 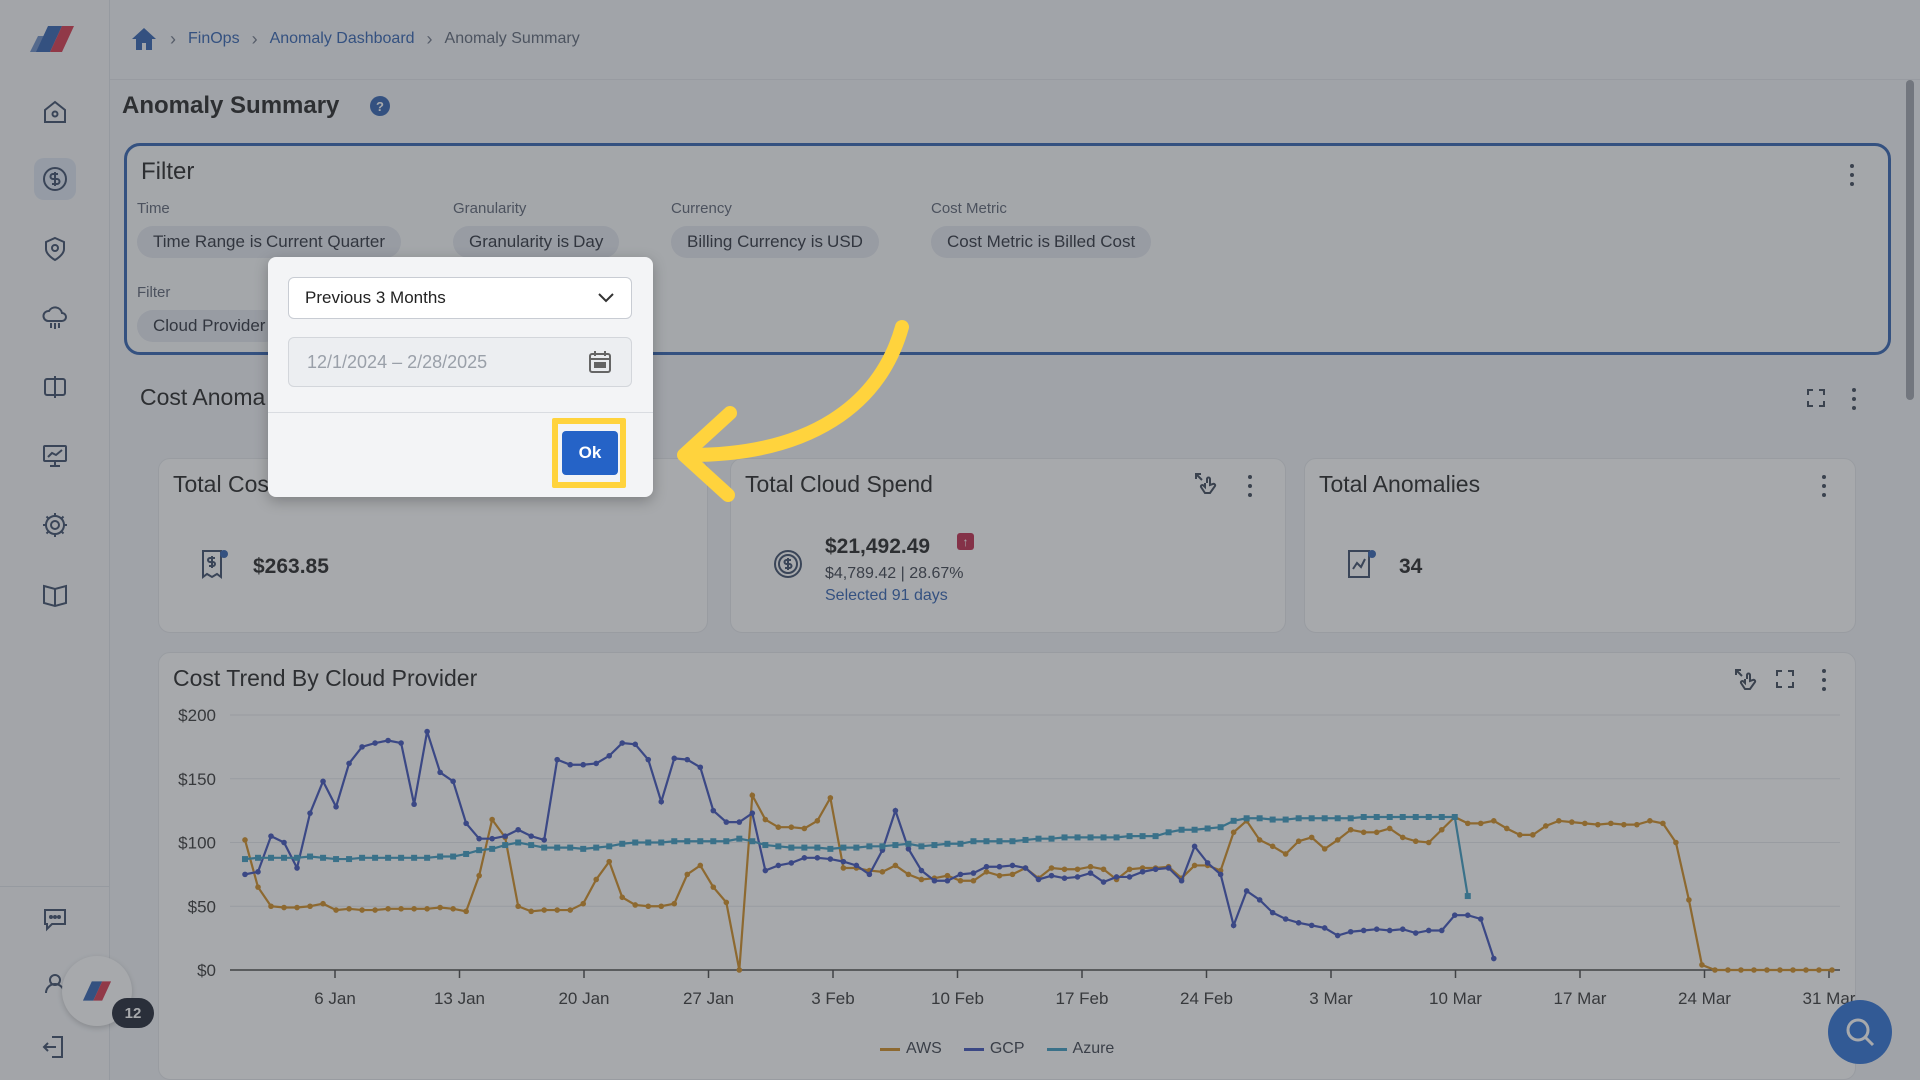 What do you see at coordinates (600, 362) in the screenshot?
I see `calendar-icon` at bounding box center [600, 362].